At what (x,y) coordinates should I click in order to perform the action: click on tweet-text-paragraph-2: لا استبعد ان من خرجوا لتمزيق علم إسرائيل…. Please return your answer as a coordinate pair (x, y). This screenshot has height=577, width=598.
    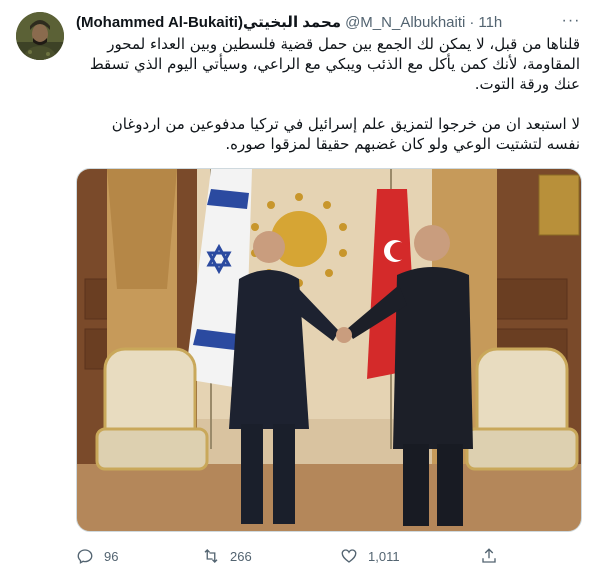
    Looking at the image, I should click on (345, 134).